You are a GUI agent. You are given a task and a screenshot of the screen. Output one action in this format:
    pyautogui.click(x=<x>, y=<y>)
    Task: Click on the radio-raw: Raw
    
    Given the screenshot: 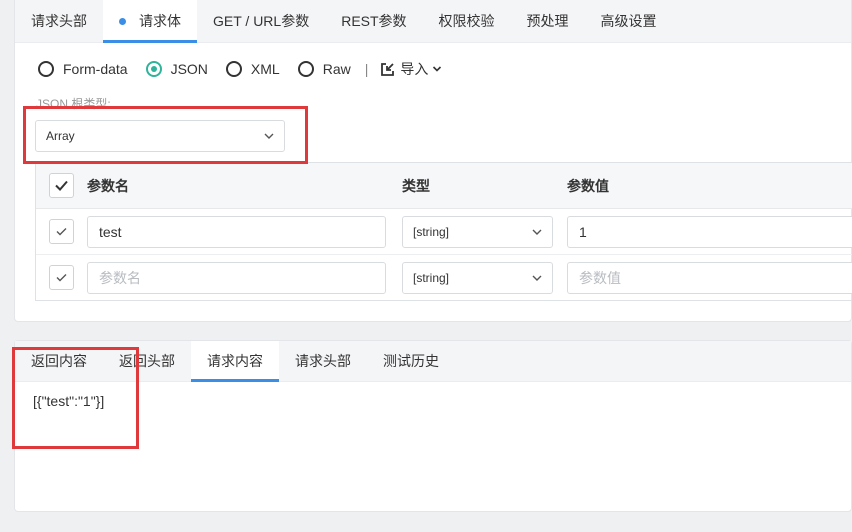 What is the action you would take?
    pyautogui.click(x=324, y=69)
    